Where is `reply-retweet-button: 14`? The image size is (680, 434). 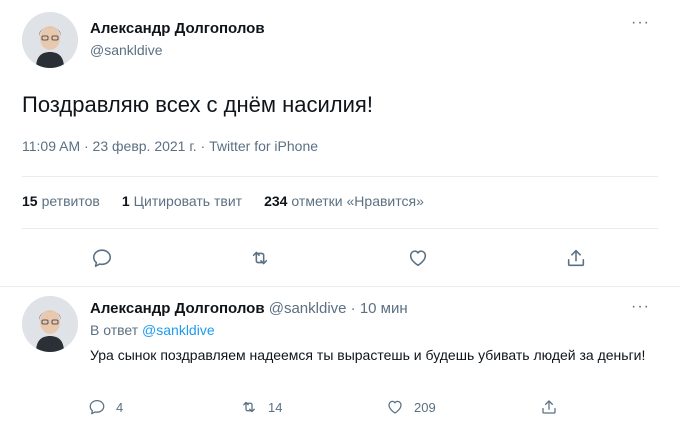
reply-retweet-button: 14 is located at coordinates (261, 407).